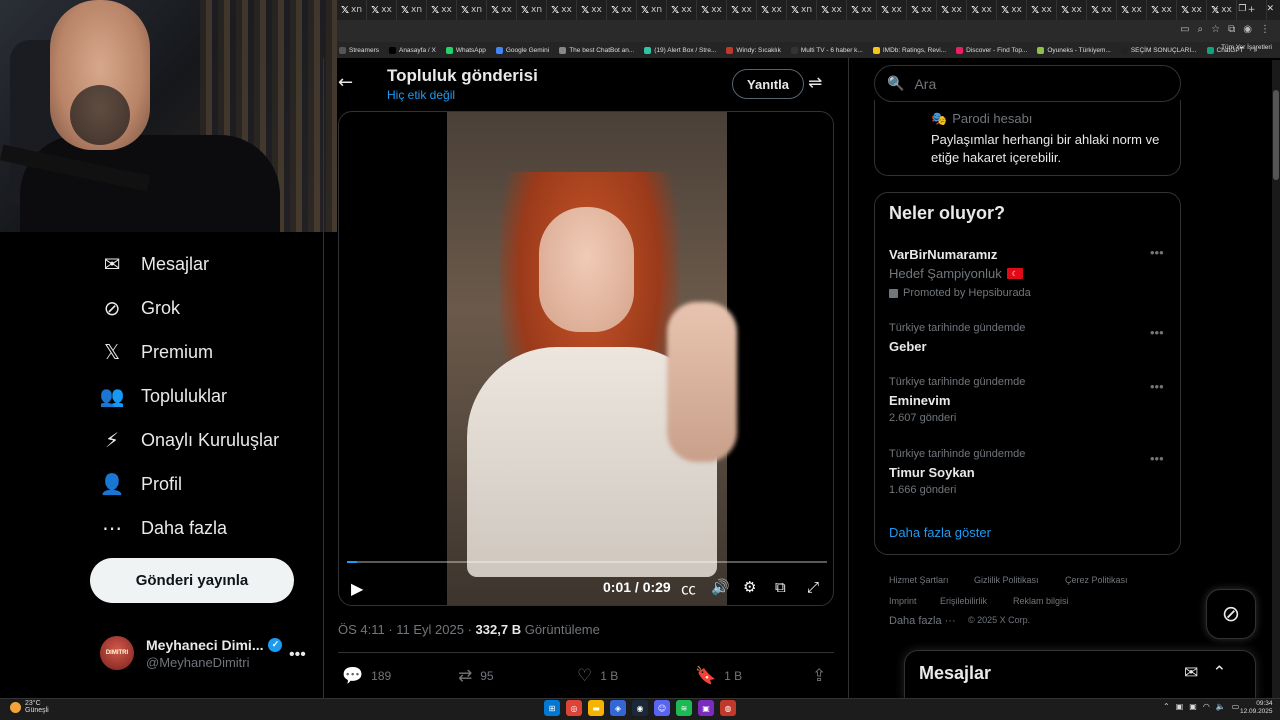 The height and width of the screenshot is (720, 1280). Describe the element at coordinates (922, 621) in the screenshot. I see `footer-link: Daha fazla ···` at that location.